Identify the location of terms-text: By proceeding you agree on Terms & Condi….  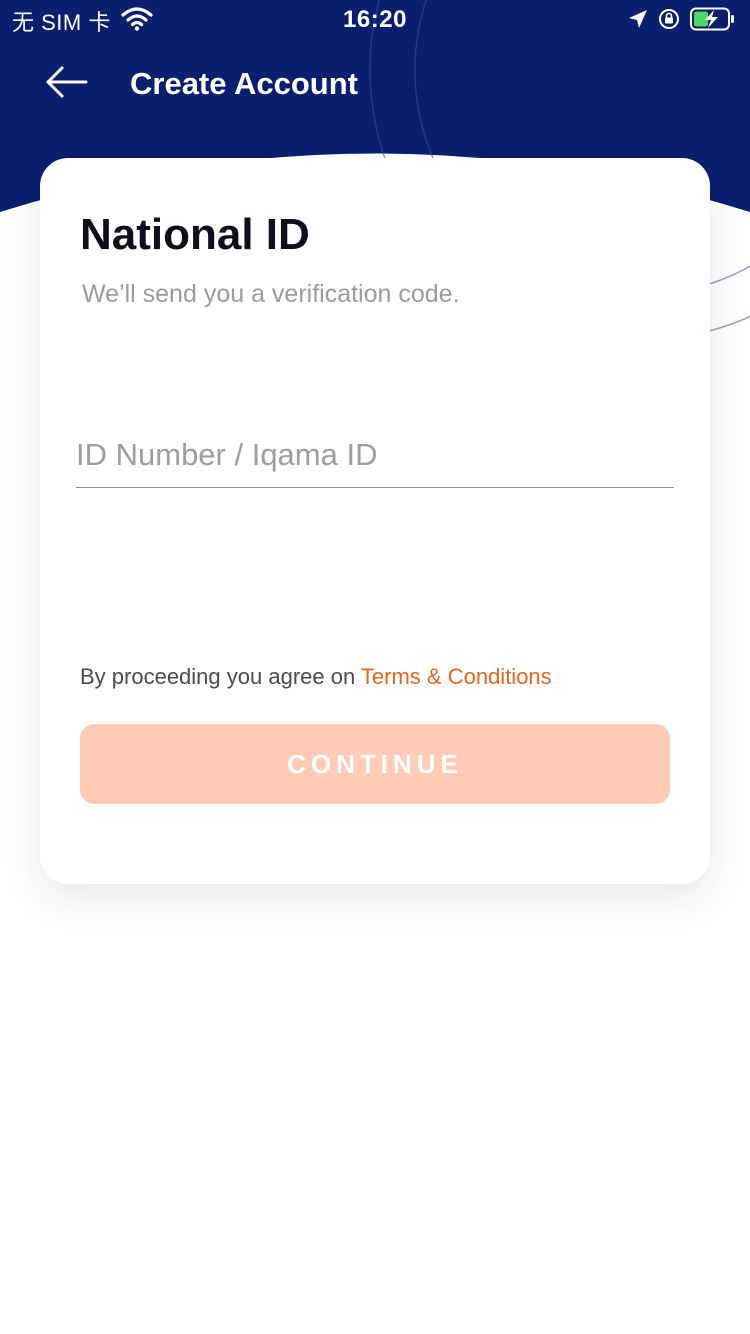
(316, 677).